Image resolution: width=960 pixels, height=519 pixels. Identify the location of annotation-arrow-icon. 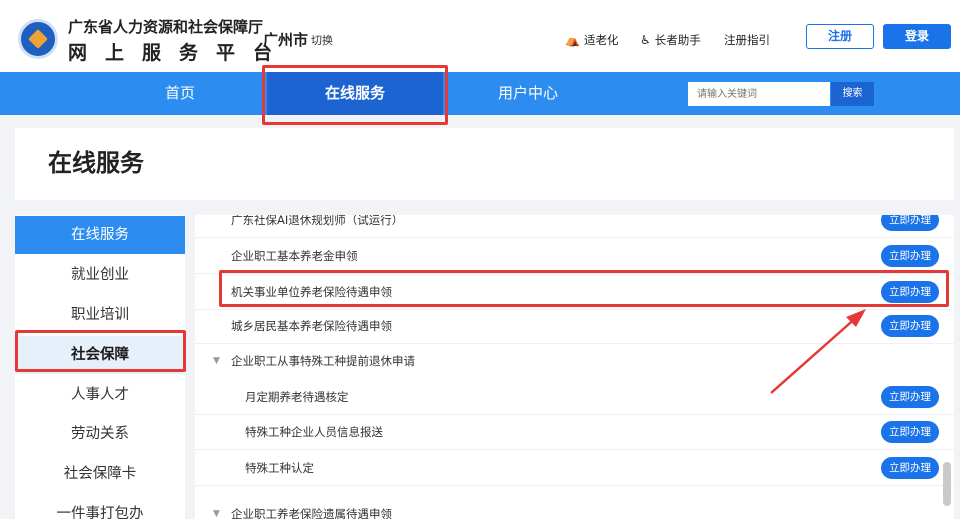
(818, 351).